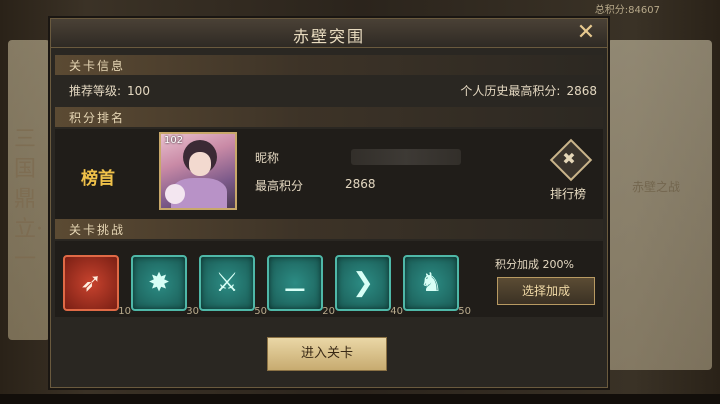 Image resolution: width=720 pixels, height=404 pixels. Describe the element at coordinates (510, 91) in the screenshot. I see `personal-best-label: 个人历史最高积分:` at that location.